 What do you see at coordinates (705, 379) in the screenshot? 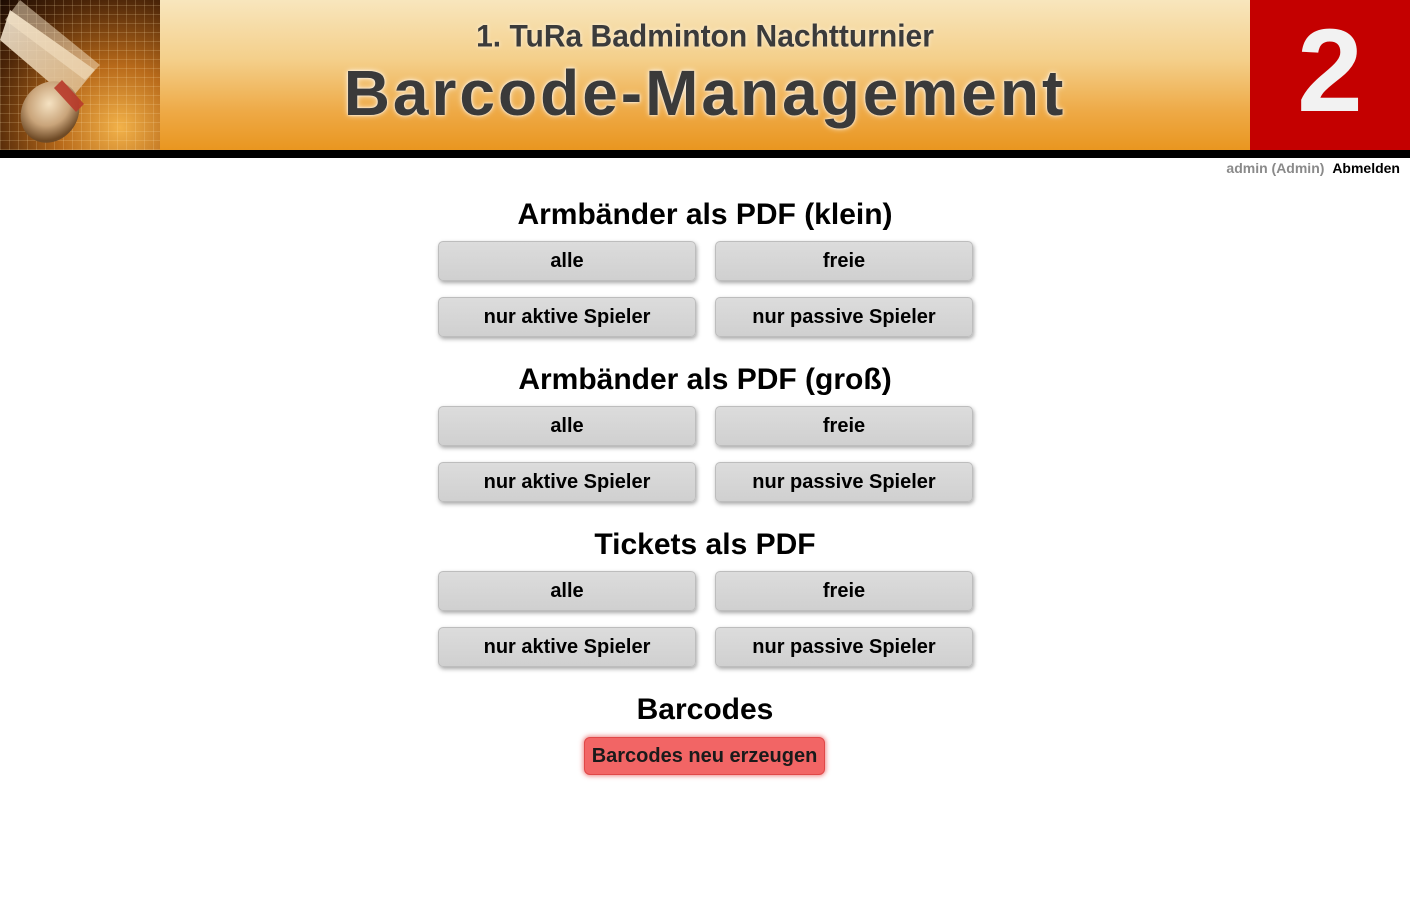
I see `section-title-wristbands-large: Armbänder als PDF (groß)` at bounding box center [705, 379].